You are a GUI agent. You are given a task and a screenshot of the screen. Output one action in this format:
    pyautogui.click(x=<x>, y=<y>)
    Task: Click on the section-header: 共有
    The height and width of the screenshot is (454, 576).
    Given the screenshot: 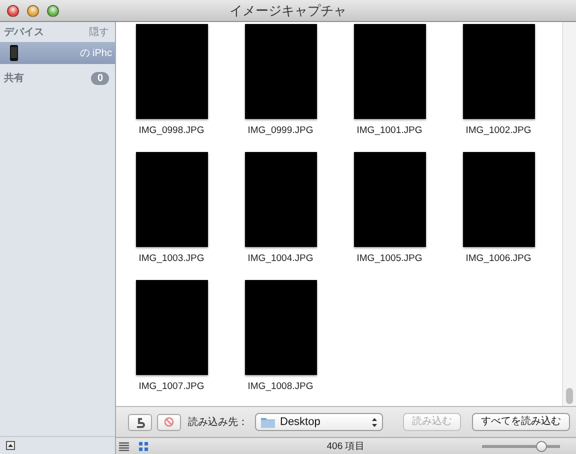 What is the action you would take?
    pyautogui.click(x=14, y=78)
    